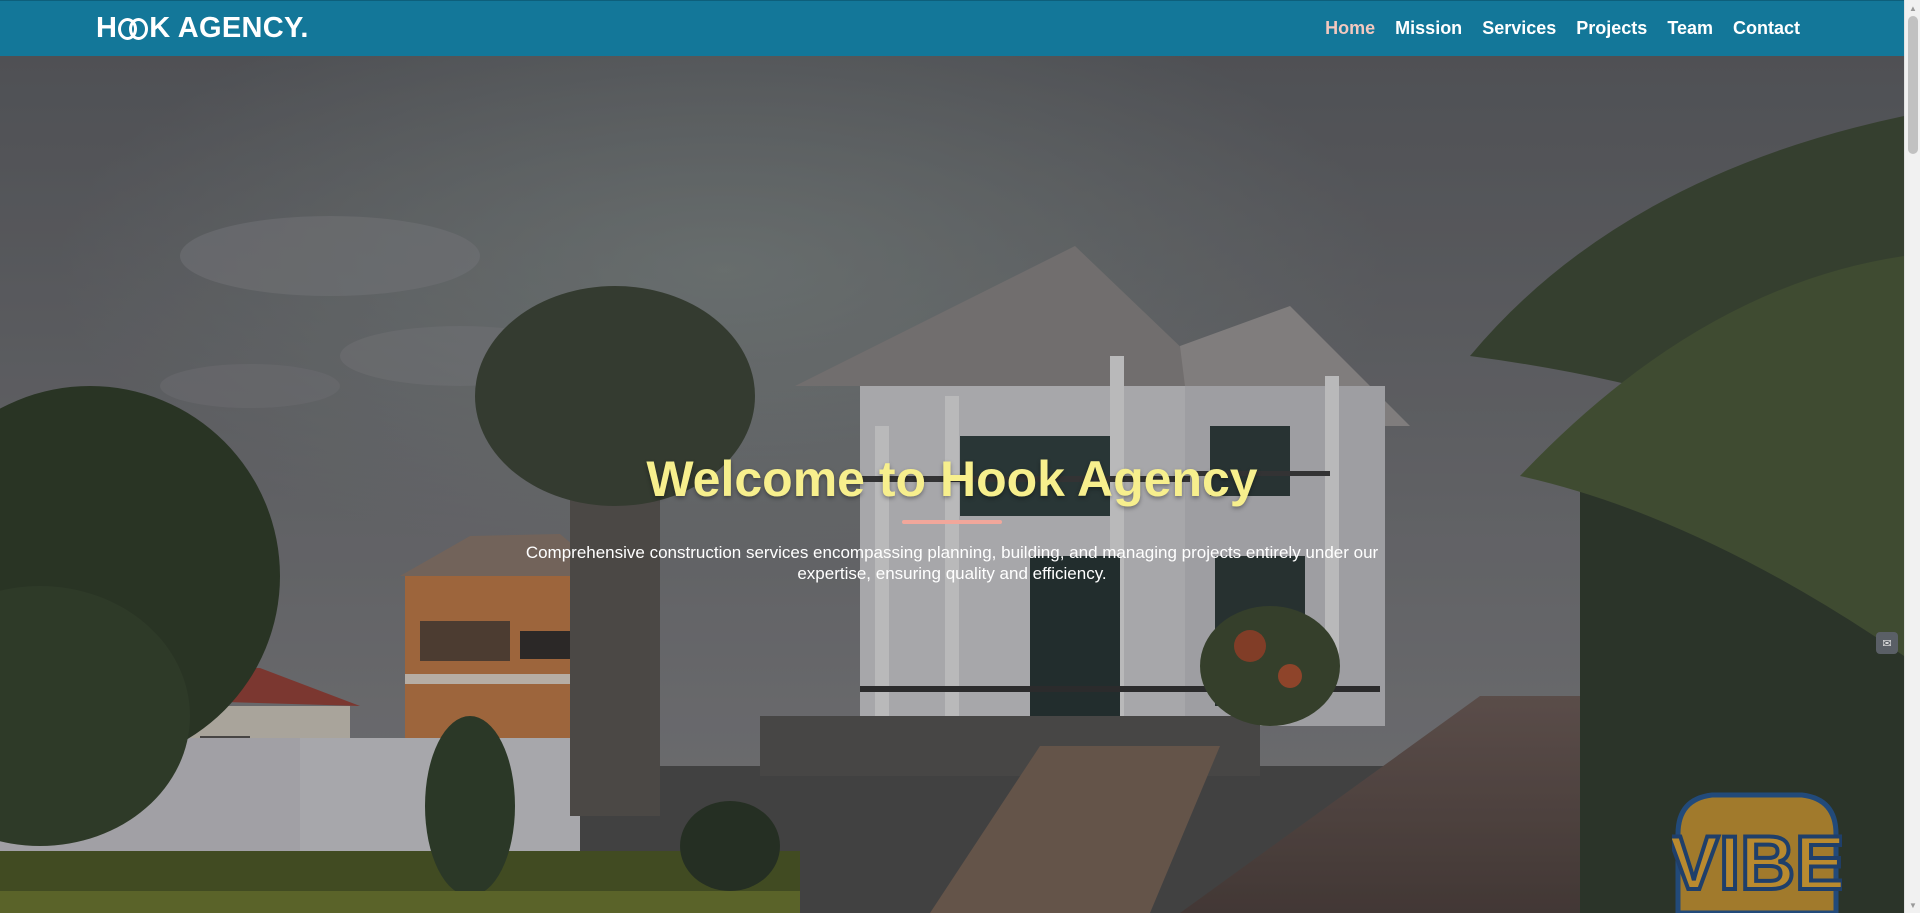 The image size is (1920, 913). I want to click on hero-divider, so click(952, 522).